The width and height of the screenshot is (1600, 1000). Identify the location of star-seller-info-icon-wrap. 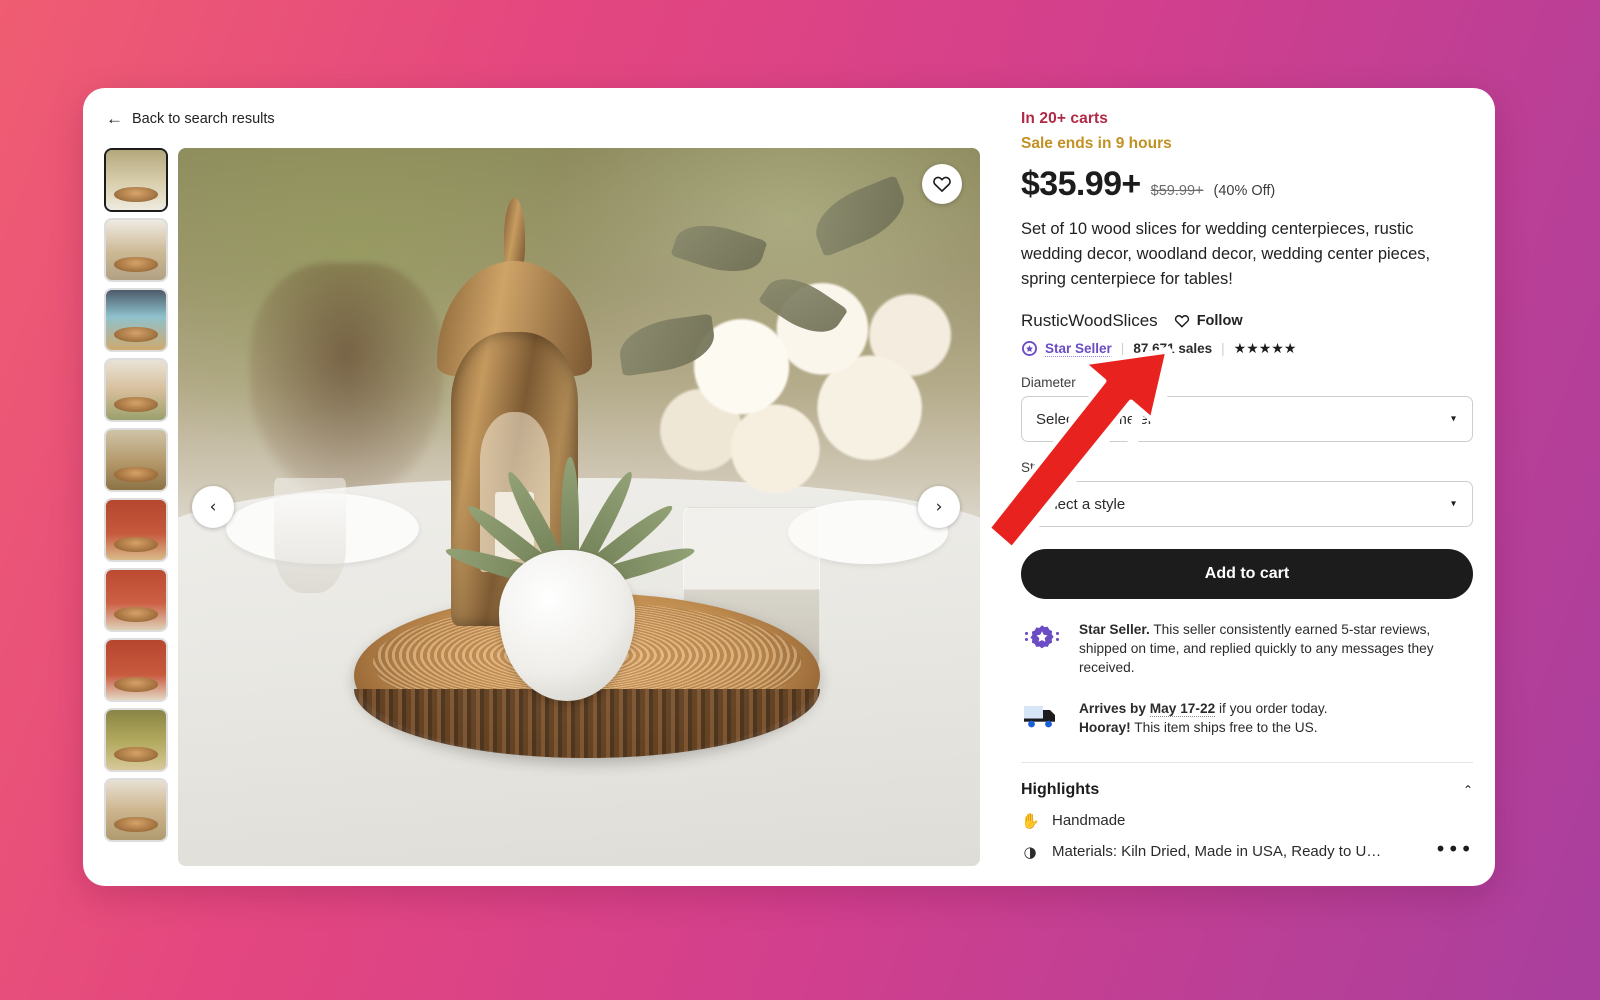
(1042, 649).